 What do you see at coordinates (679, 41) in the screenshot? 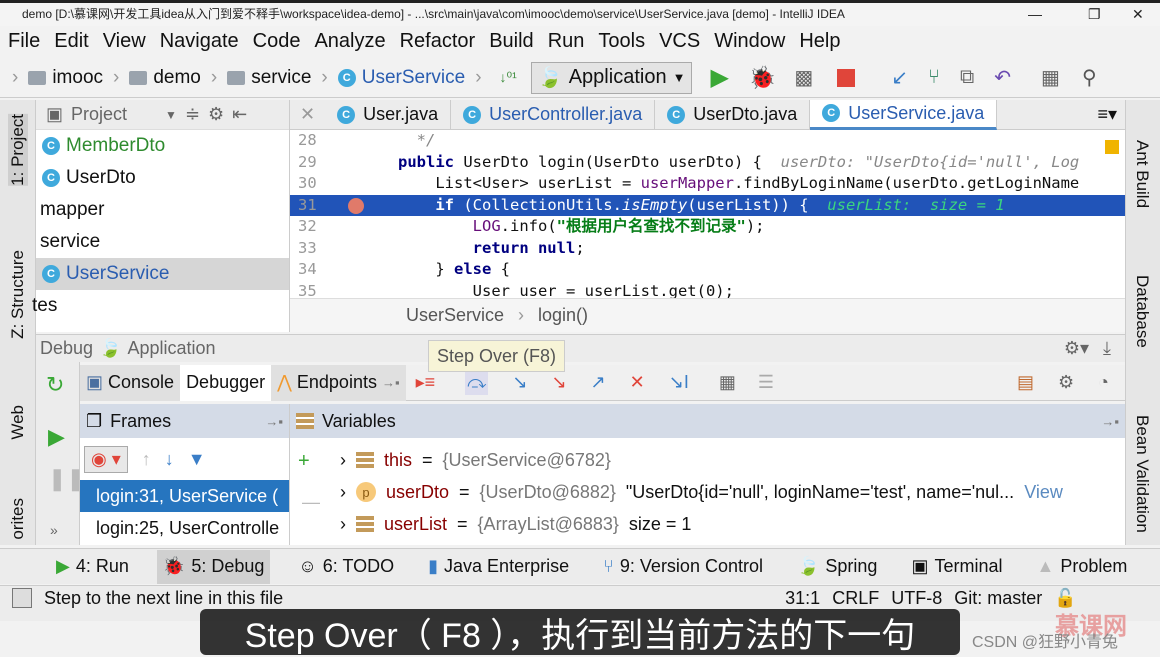
I see `menu-vcs: VCS` at bounding box center [679, 41].